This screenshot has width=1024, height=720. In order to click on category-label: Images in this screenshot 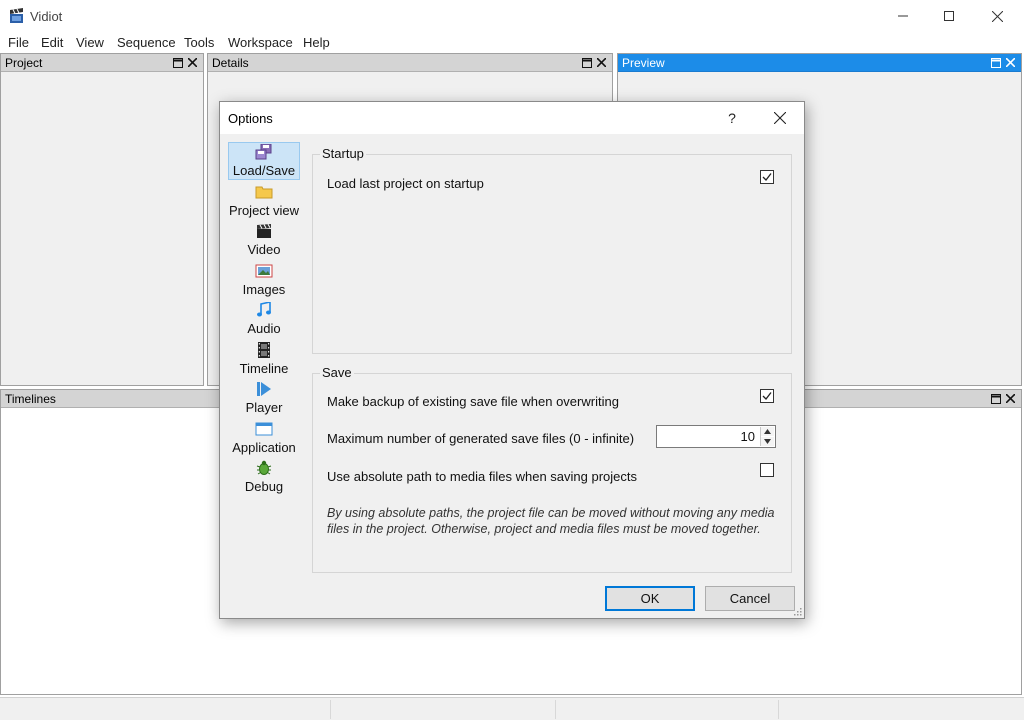, I will do `click(264, 289)`.